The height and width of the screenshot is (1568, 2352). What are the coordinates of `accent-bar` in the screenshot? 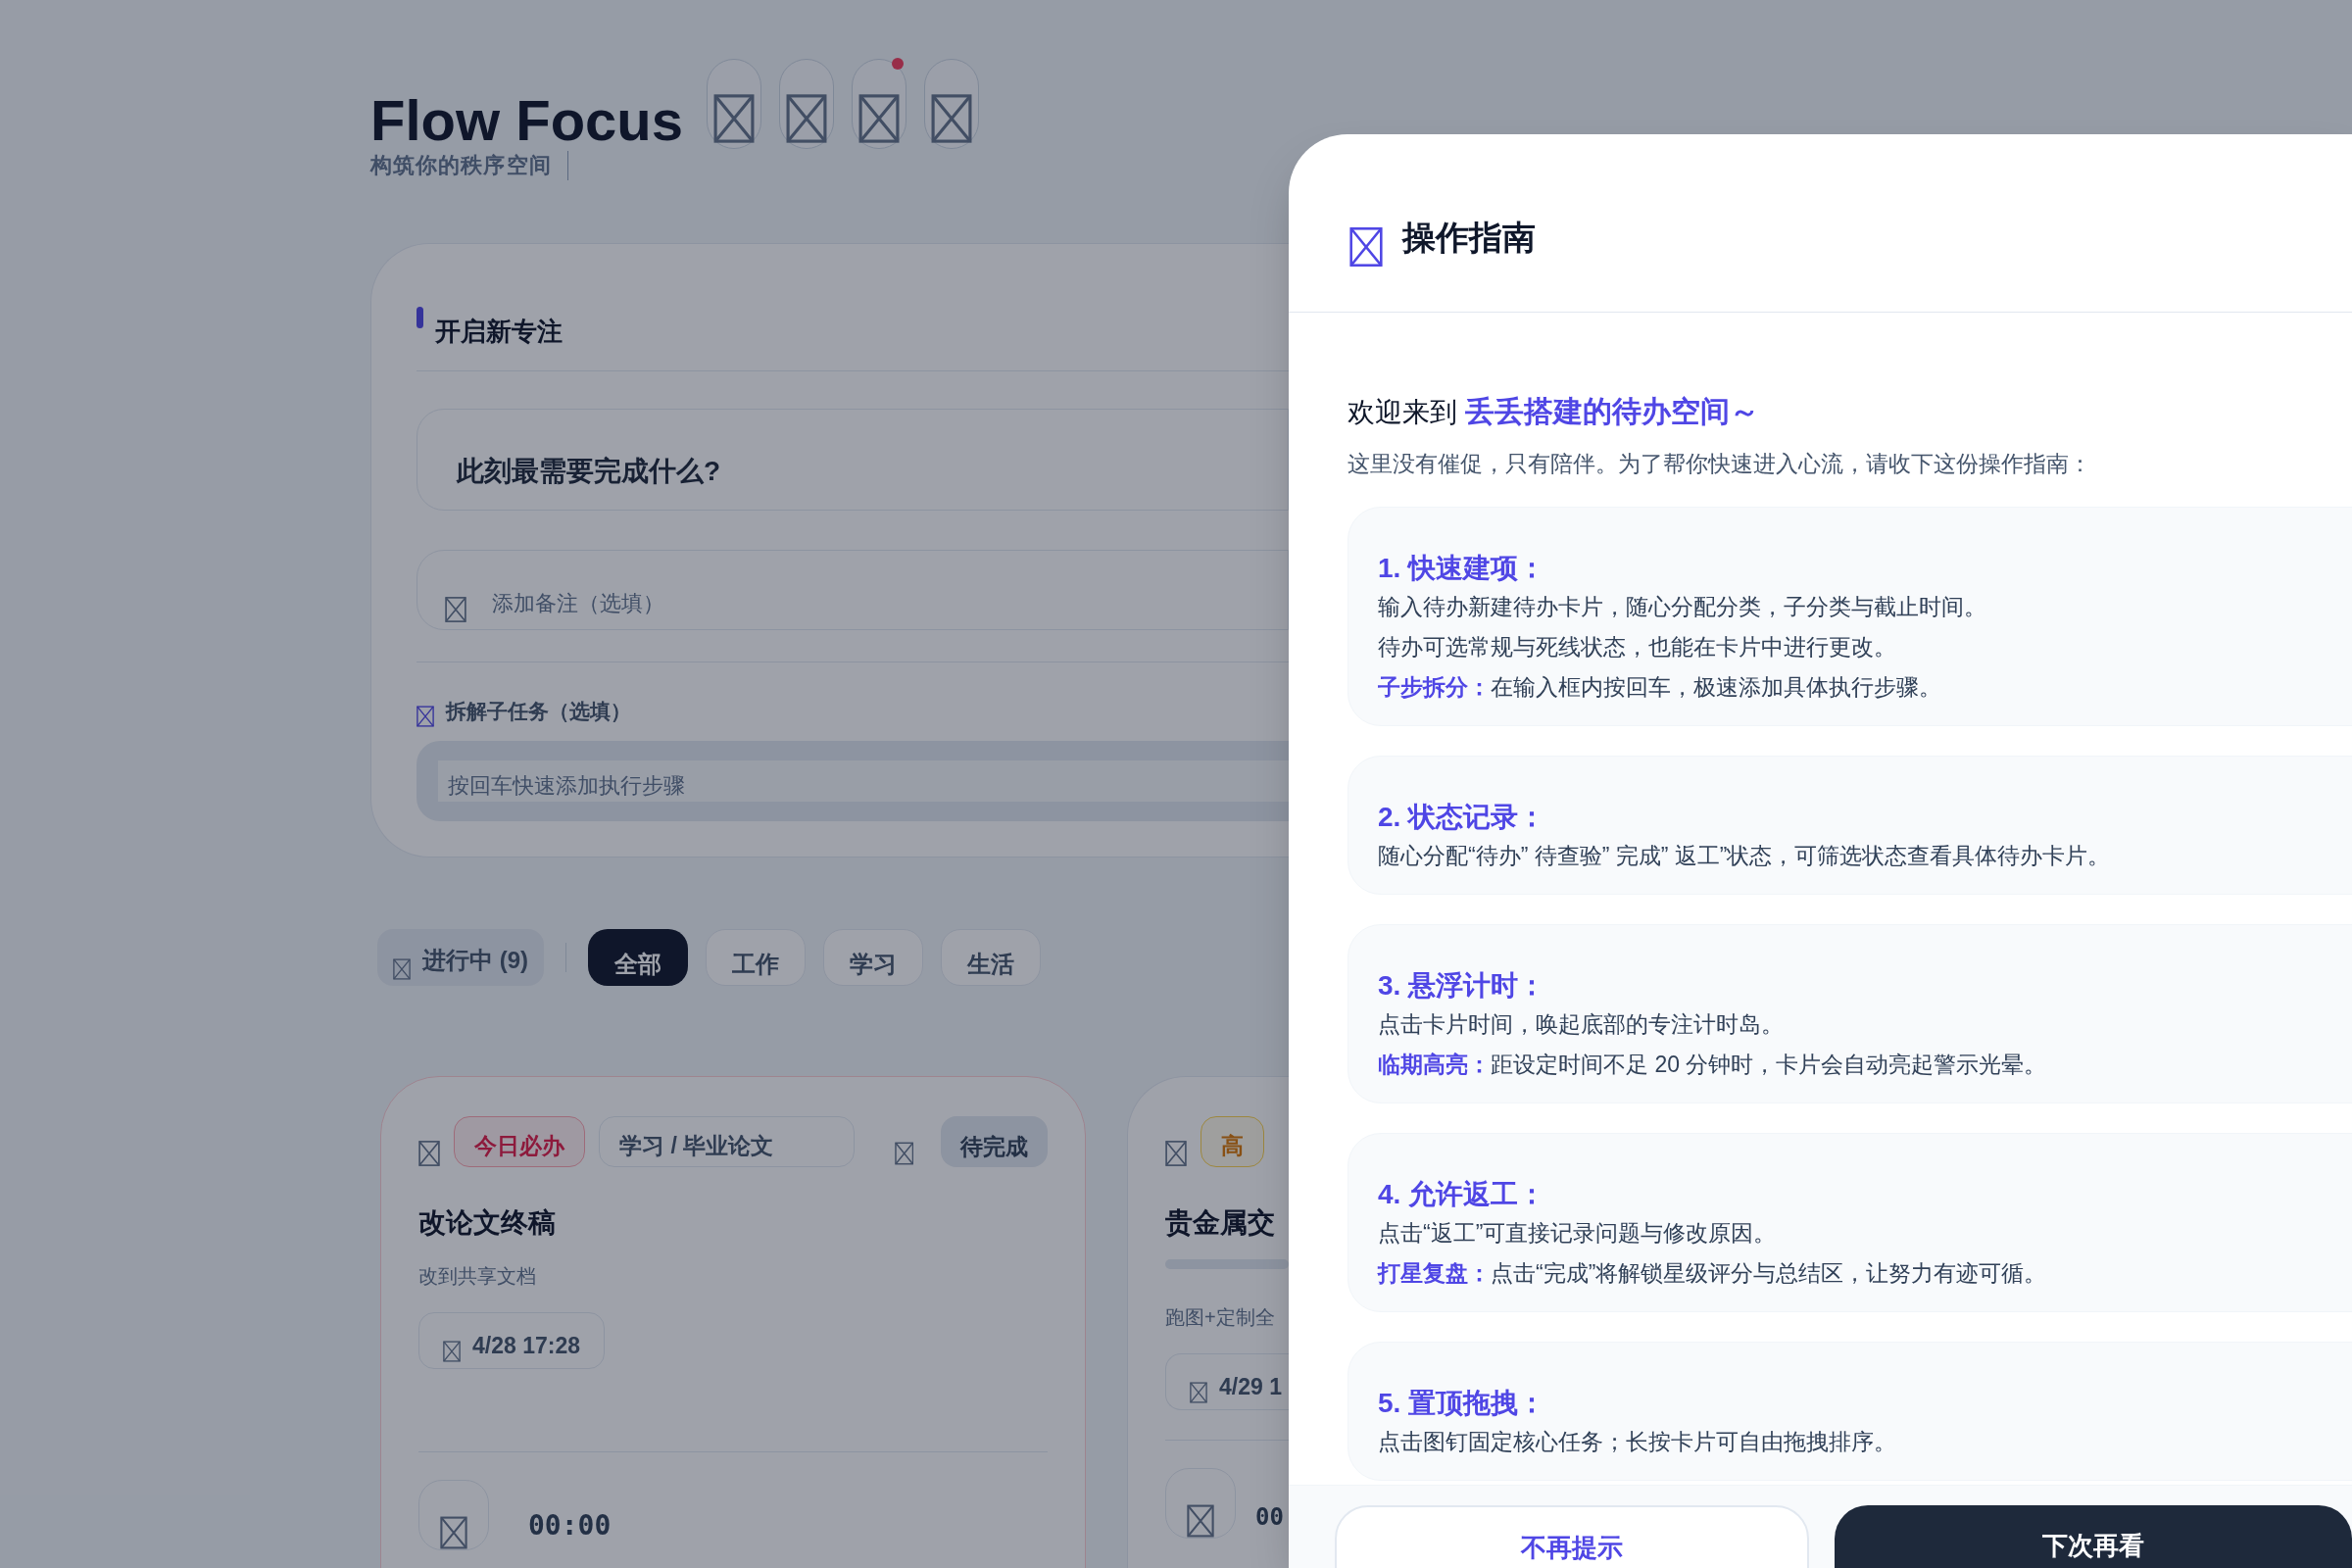 It's located at (419, 317).